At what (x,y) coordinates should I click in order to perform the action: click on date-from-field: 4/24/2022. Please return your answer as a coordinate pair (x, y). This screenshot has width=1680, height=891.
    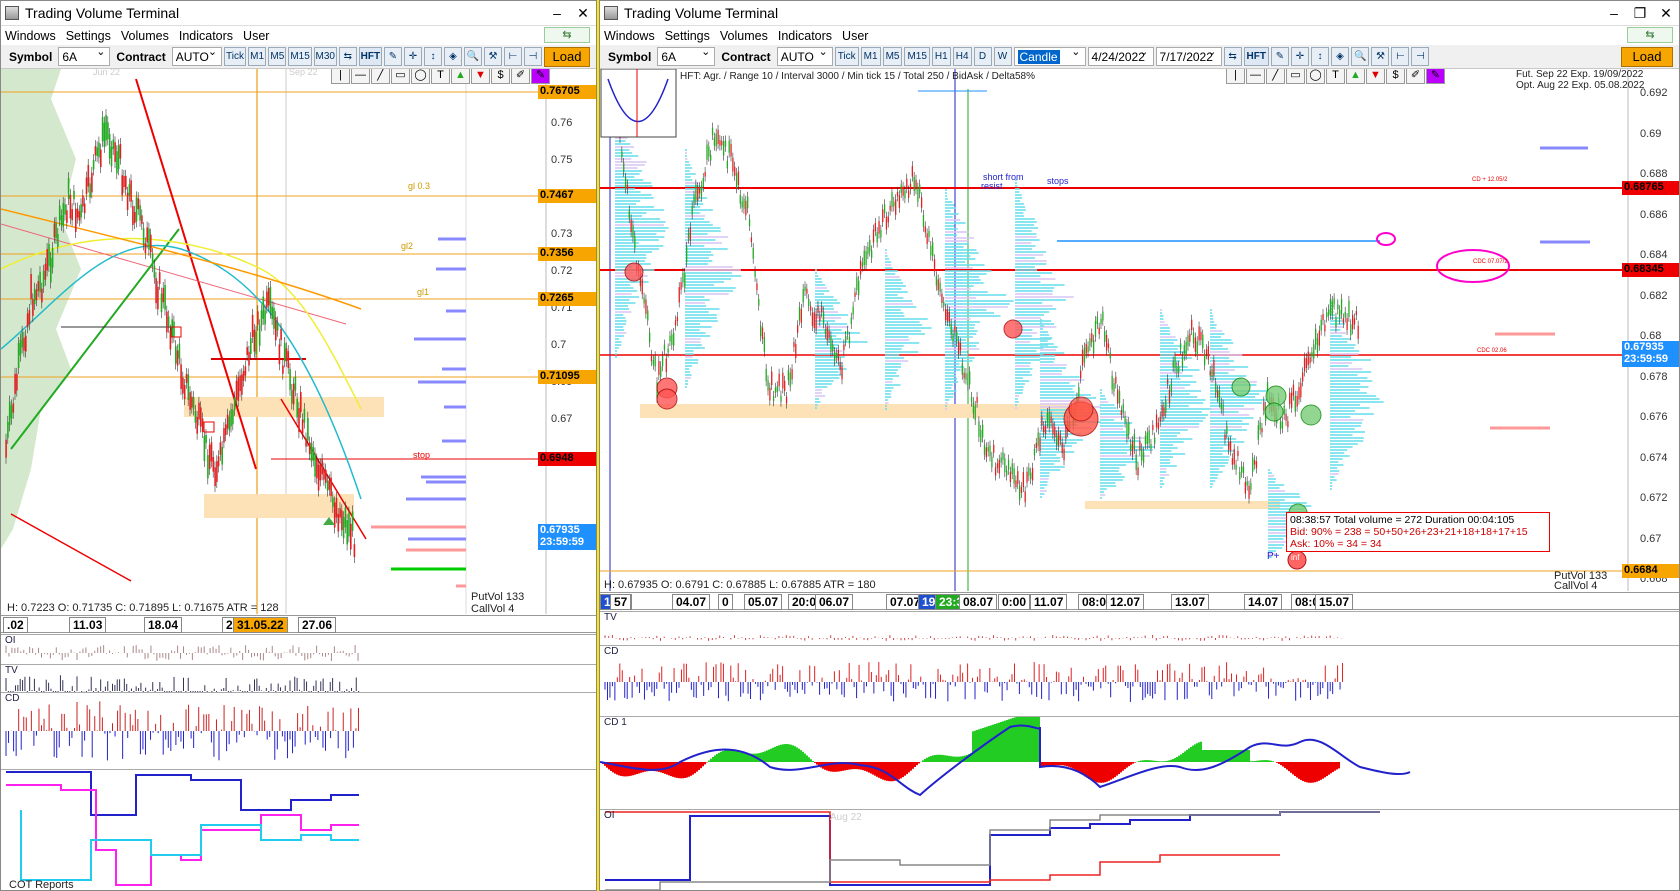
    Looking at the image, I should click on (1120, 55).